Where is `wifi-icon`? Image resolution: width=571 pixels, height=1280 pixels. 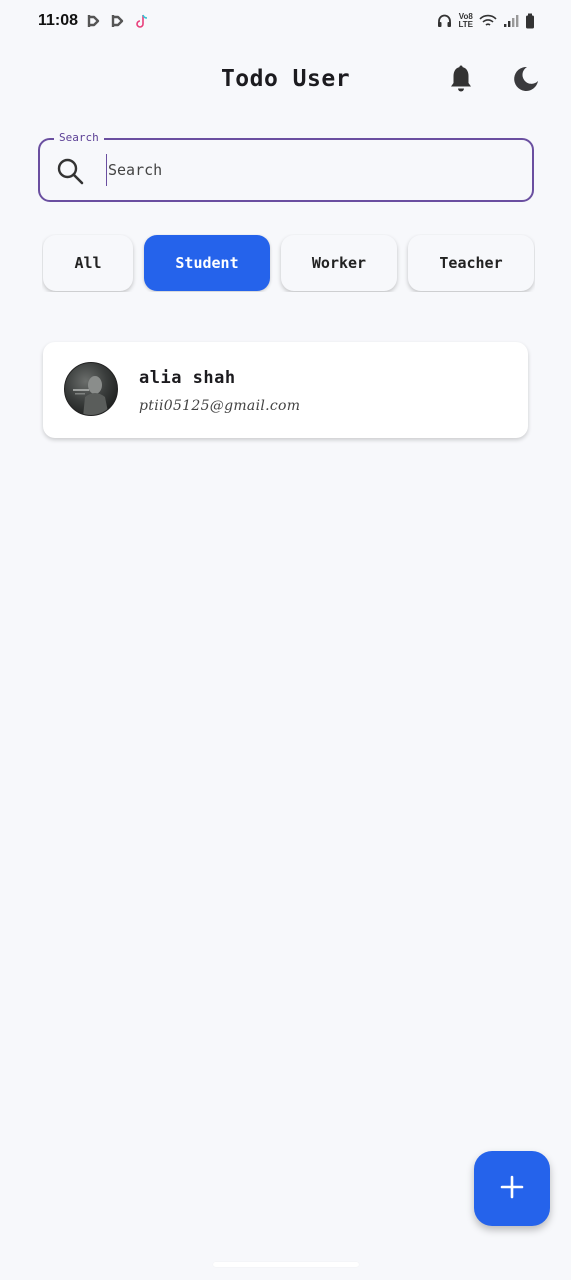 wifi-icon is located at coordinates (488, 21).